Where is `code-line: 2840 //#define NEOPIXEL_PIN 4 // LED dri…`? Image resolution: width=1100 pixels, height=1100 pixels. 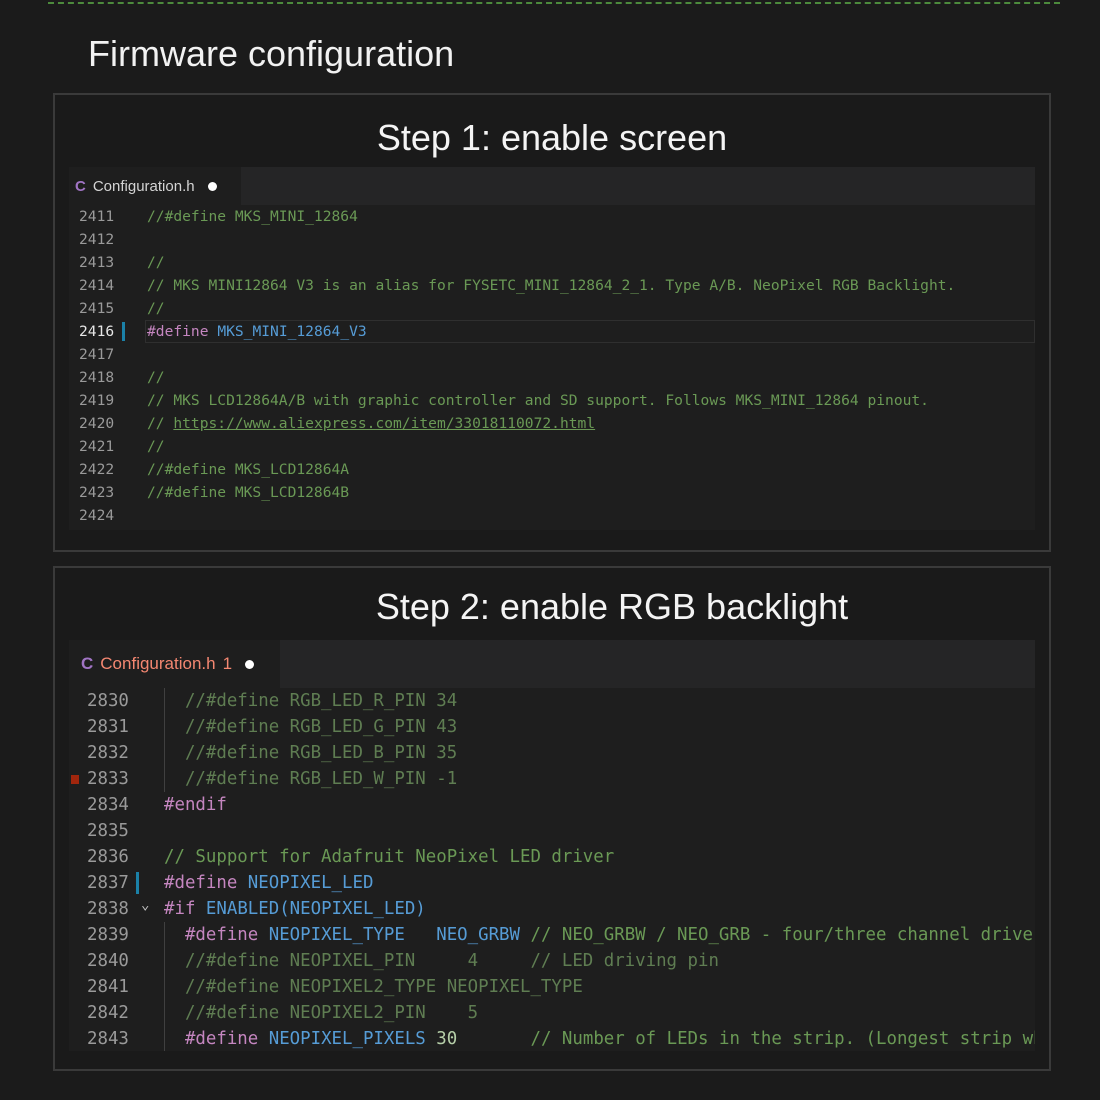
code-line: 2840 //#define NEOPIXEL_PIN 4 // LED dri… is located at coordinates (552, 961).